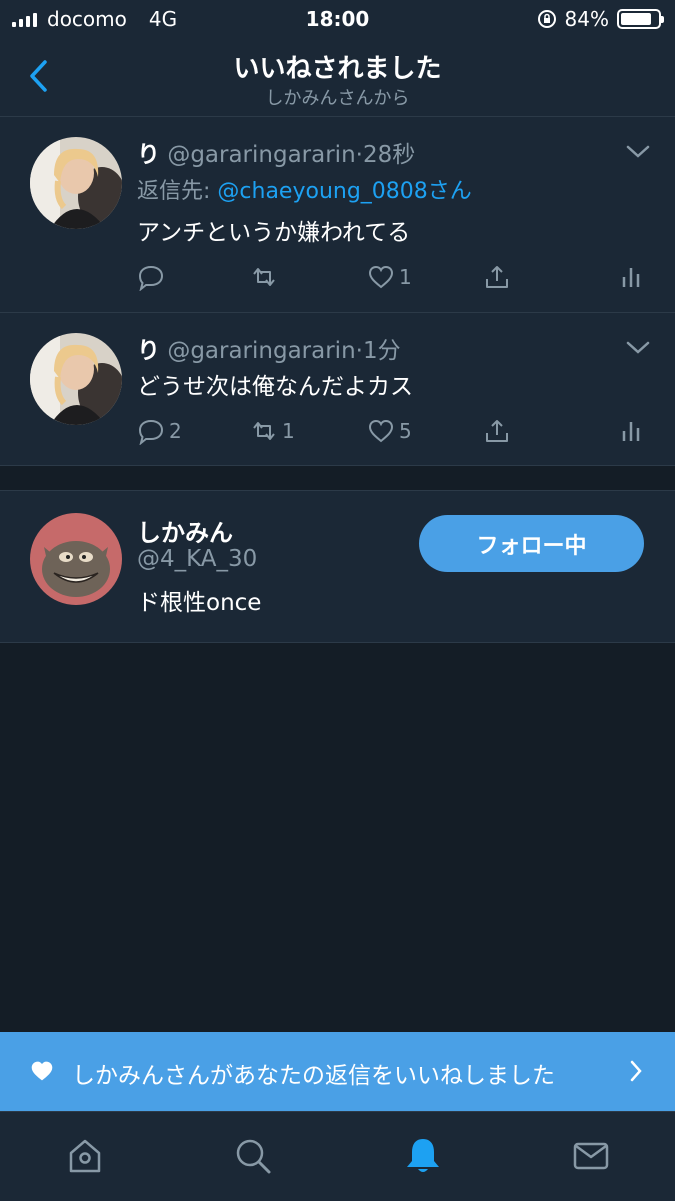  Describe the element at coordinates (185, 530) in the screenshot. I see `user-name: しかみん` at that location.